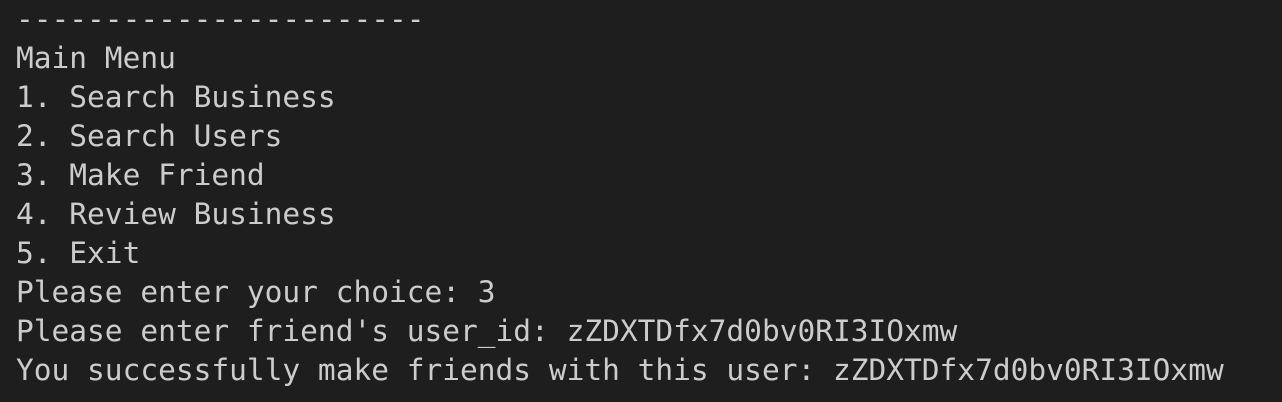 The width and height of the screenshot is (1282, 402). What do you see at coordinates (176, 214) in the screenshot?
I see `menu-option-review-business: 4. Review Business` at bounding box center [176, 214].